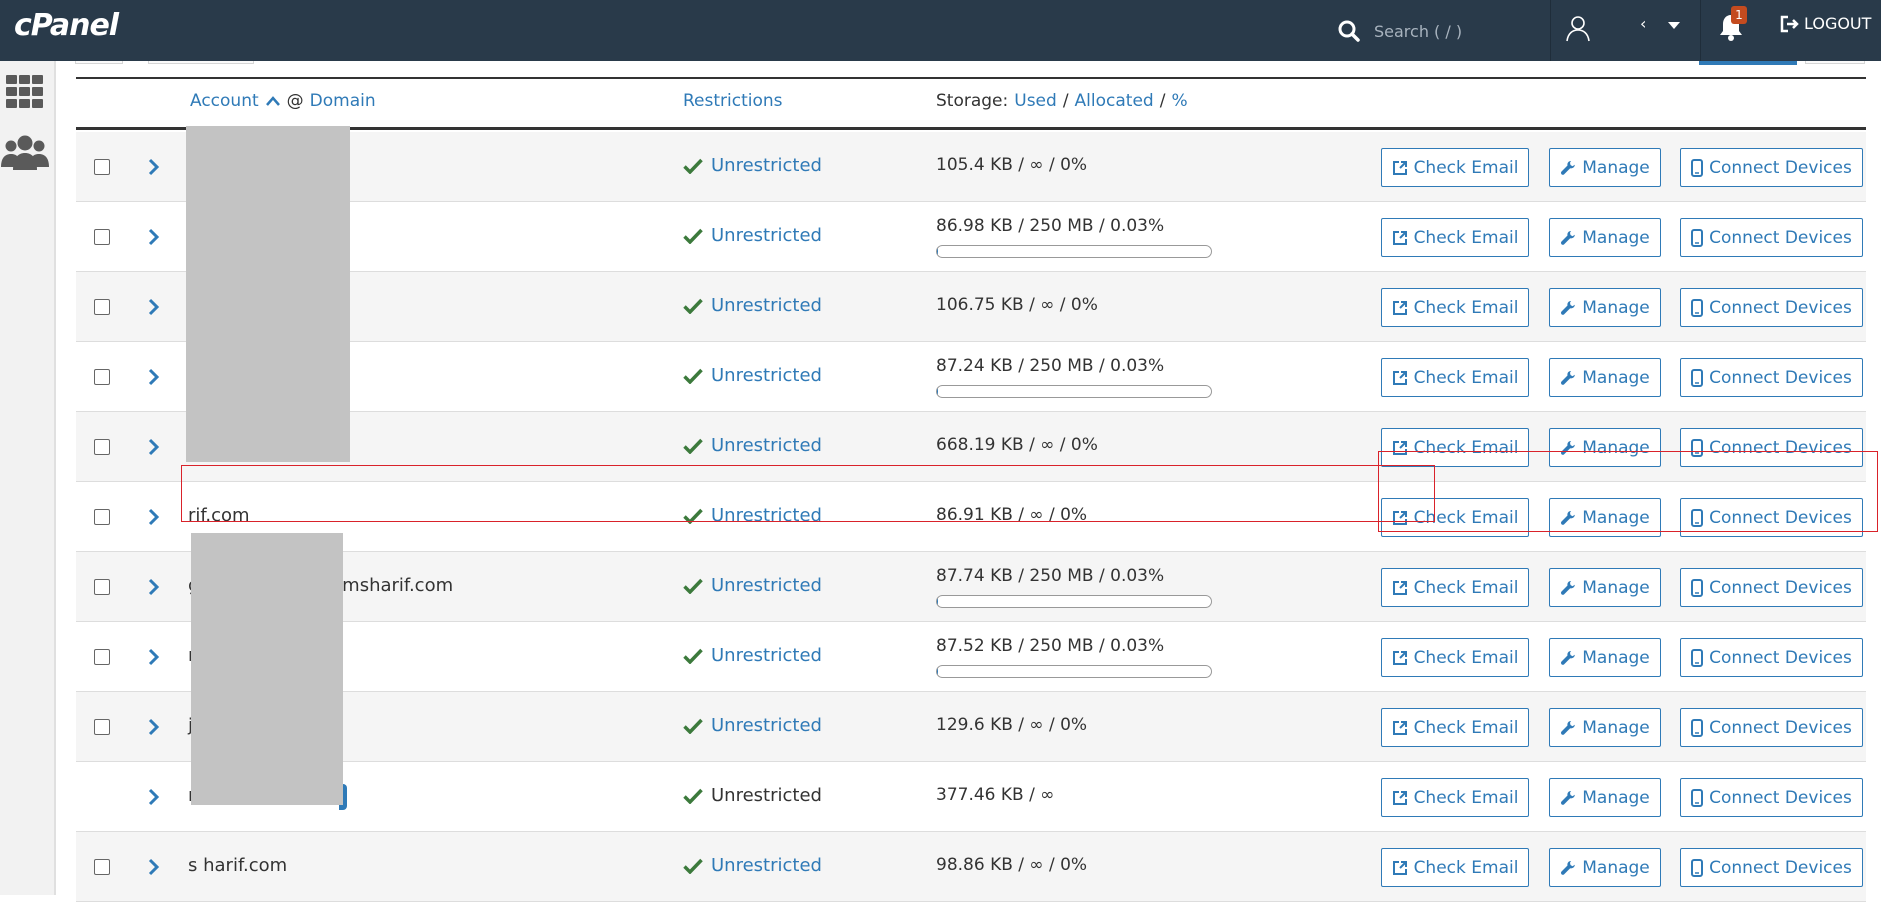 The image size is (1881, 902). Describe the element at coordinates (1179, 101) in the screenshot. I see `sort-percent-link: %` at that location.